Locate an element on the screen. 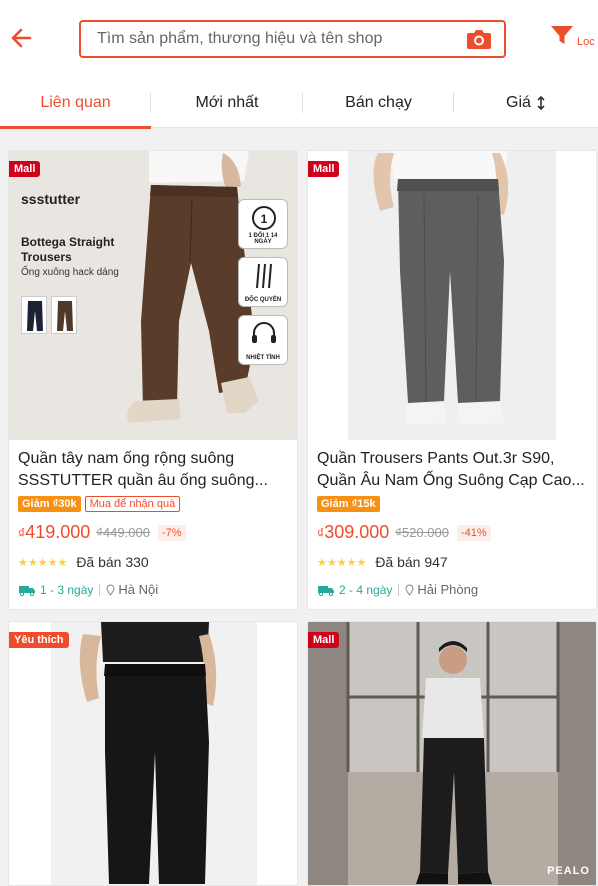 The width and height of the screenshot is (598, 886). tab-label: Liên quan is located at coordinates (75, 102).